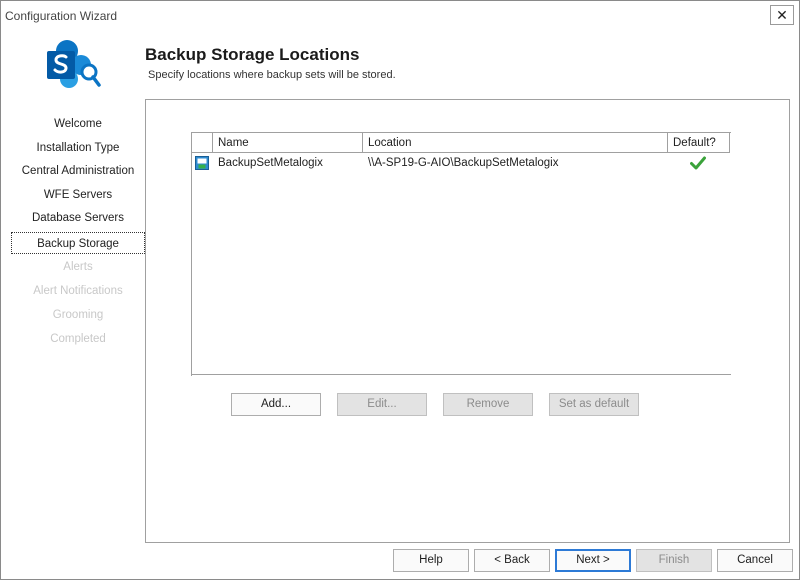 The height and width of the screenshot is (580, 800). I want to click on column-header-default: Default?, so click(699, 143).